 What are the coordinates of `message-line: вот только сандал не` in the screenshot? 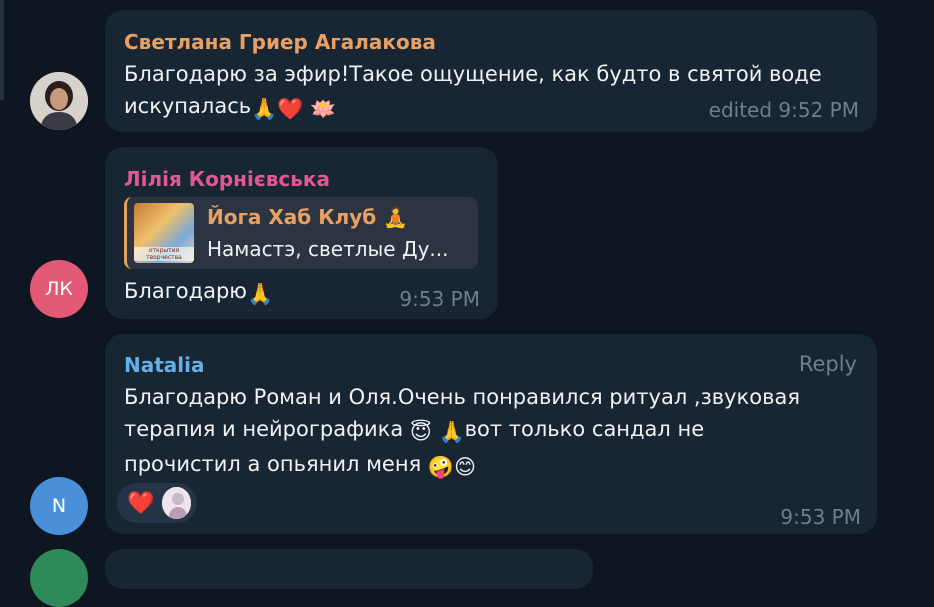 It's located at (584, 429).